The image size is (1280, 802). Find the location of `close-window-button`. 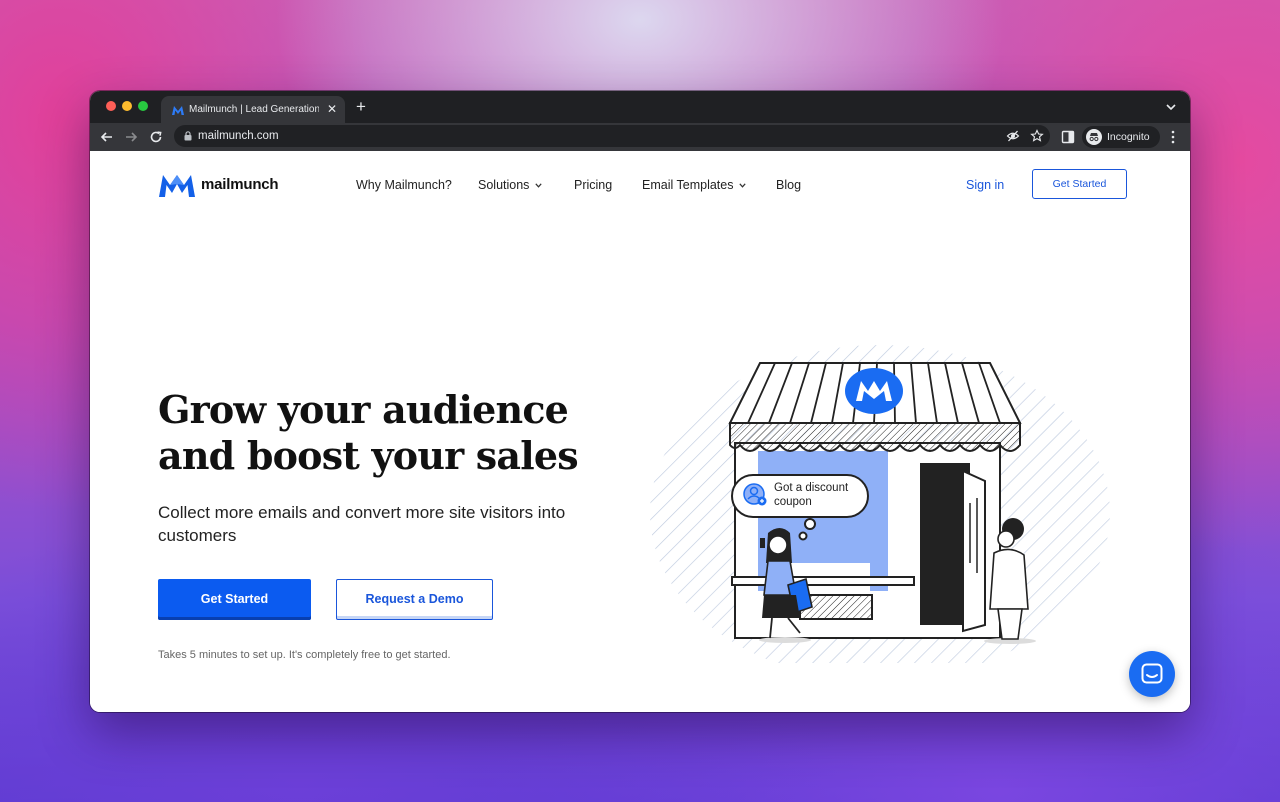

close-window-button is located at coordinates (111, 106).